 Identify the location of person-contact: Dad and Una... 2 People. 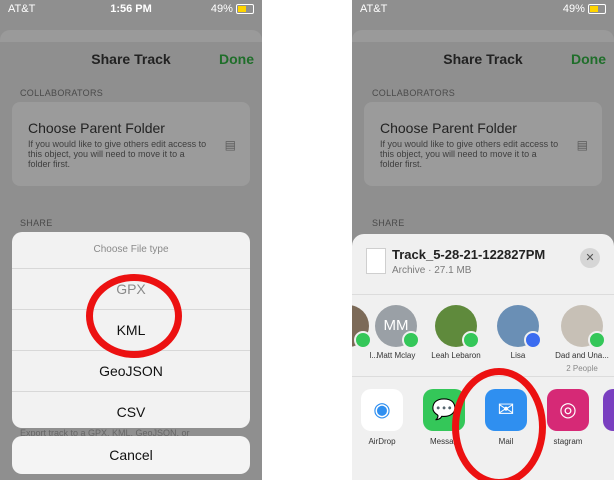
(582, 339).